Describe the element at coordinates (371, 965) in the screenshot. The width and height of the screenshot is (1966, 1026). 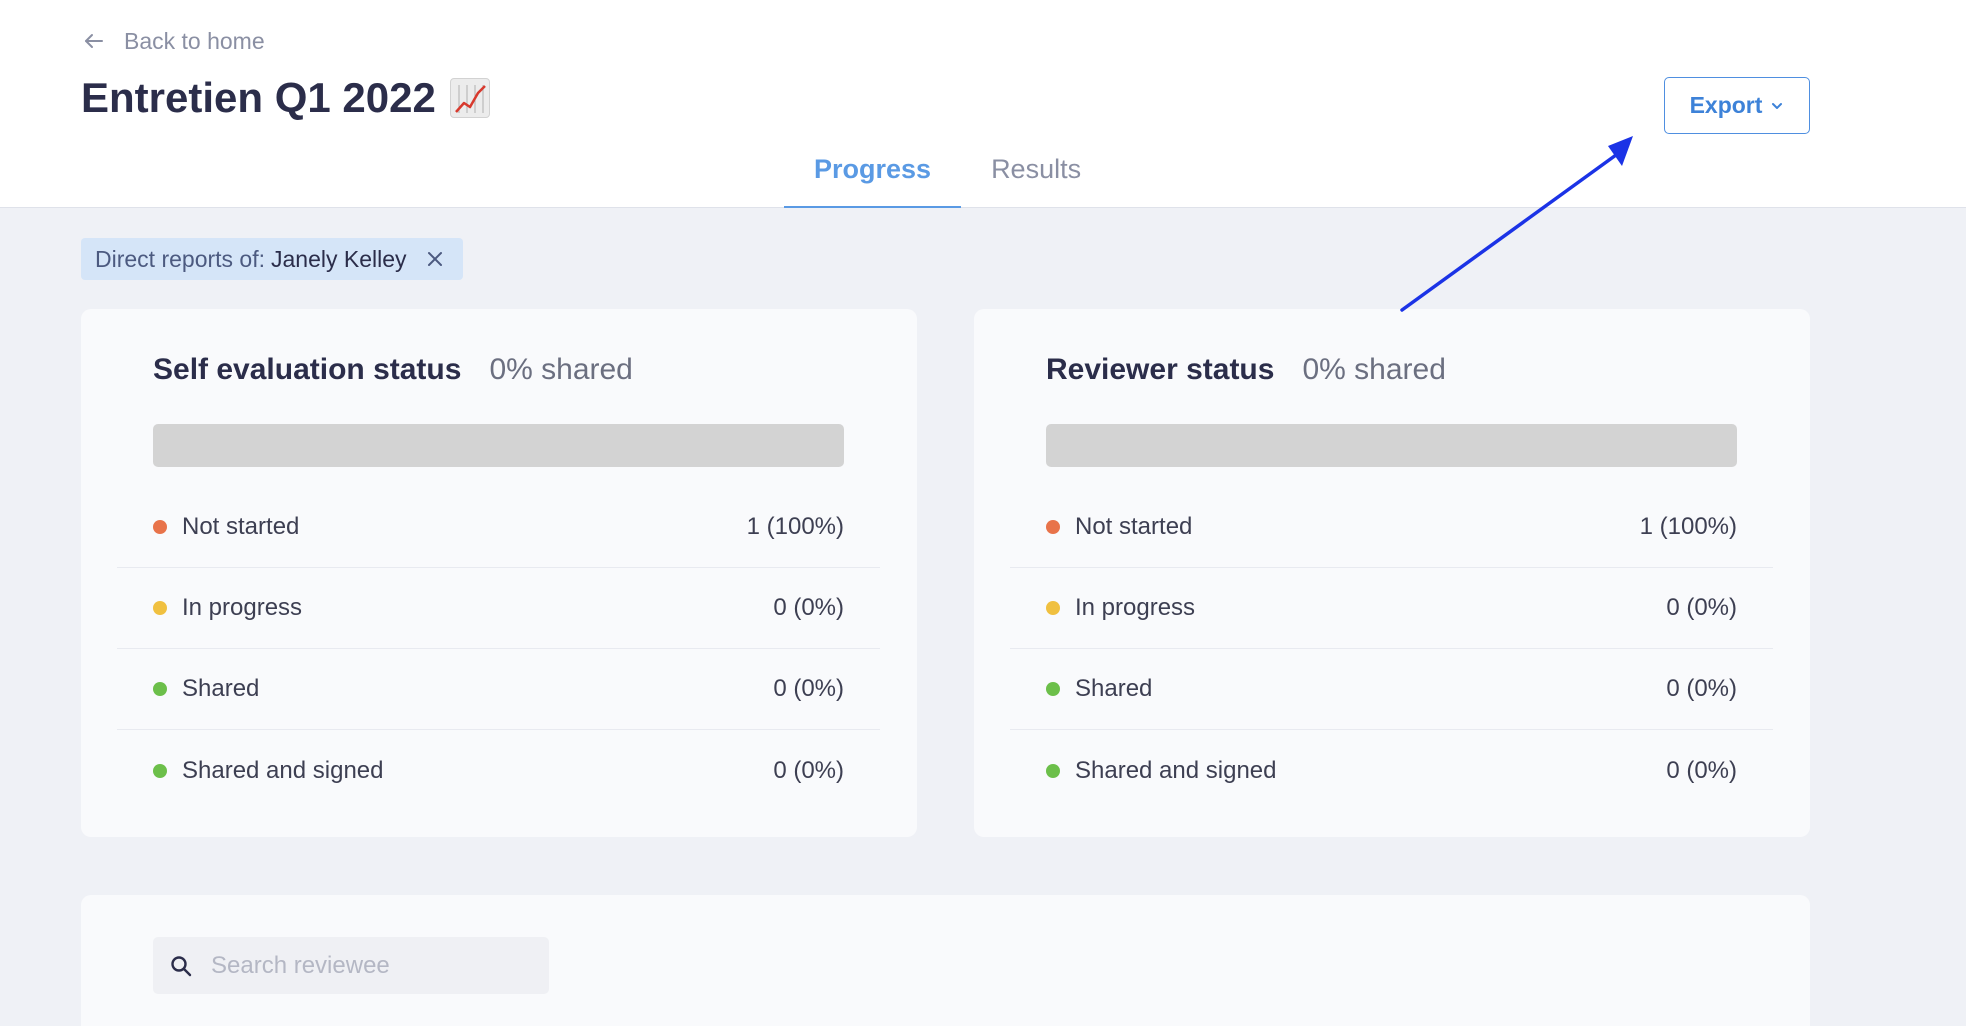
I see `search-input` at that location.